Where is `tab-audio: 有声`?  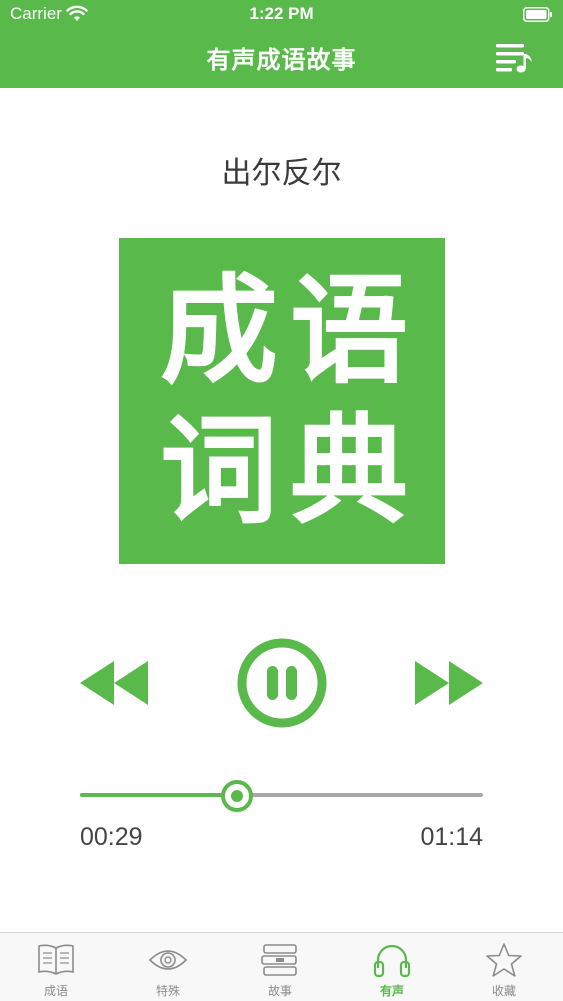 tab-audio: 有声 is located at coordinates (392, 967).